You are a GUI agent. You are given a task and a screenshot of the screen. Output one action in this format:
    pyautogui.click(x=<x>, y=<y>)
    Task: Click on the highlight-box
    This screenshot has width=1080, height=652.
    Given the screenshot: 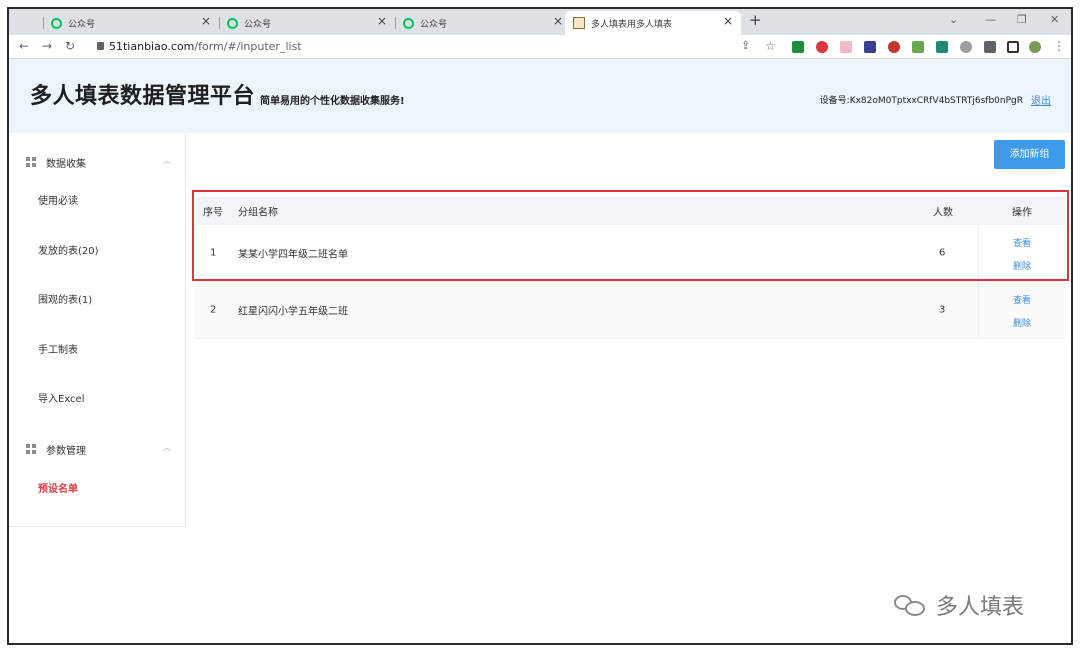 What is the action you would take?
    pyautogui.click(x=630, y=235)
    